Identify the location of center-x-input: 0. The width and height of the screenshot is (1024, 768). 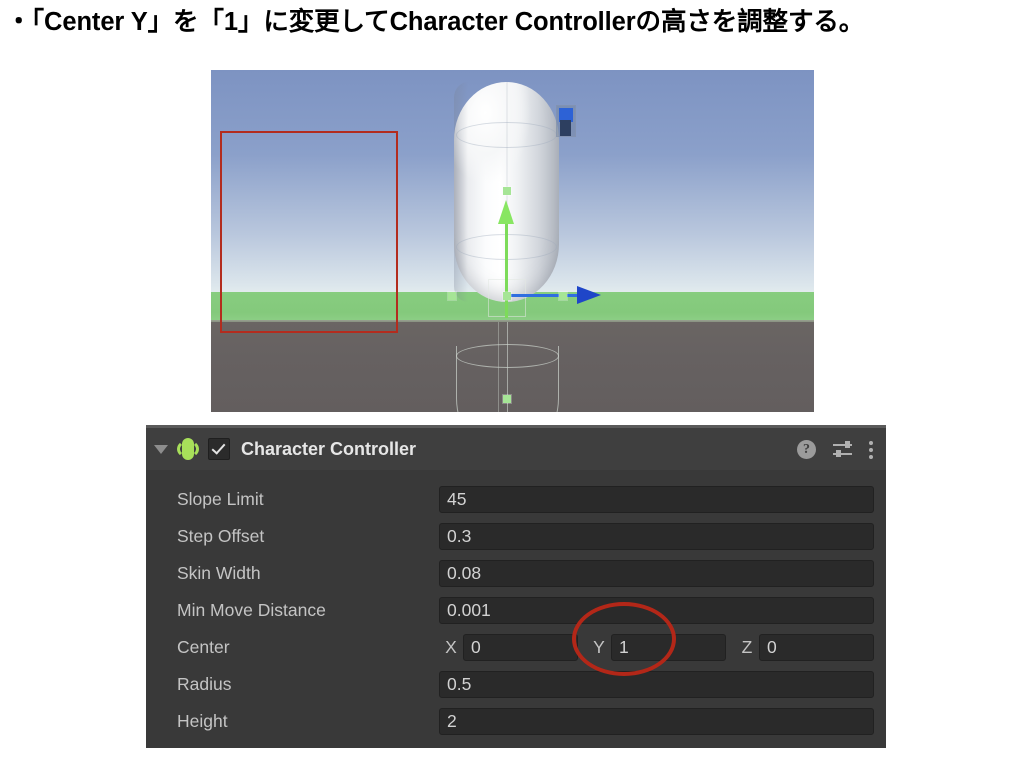
(520, 647).